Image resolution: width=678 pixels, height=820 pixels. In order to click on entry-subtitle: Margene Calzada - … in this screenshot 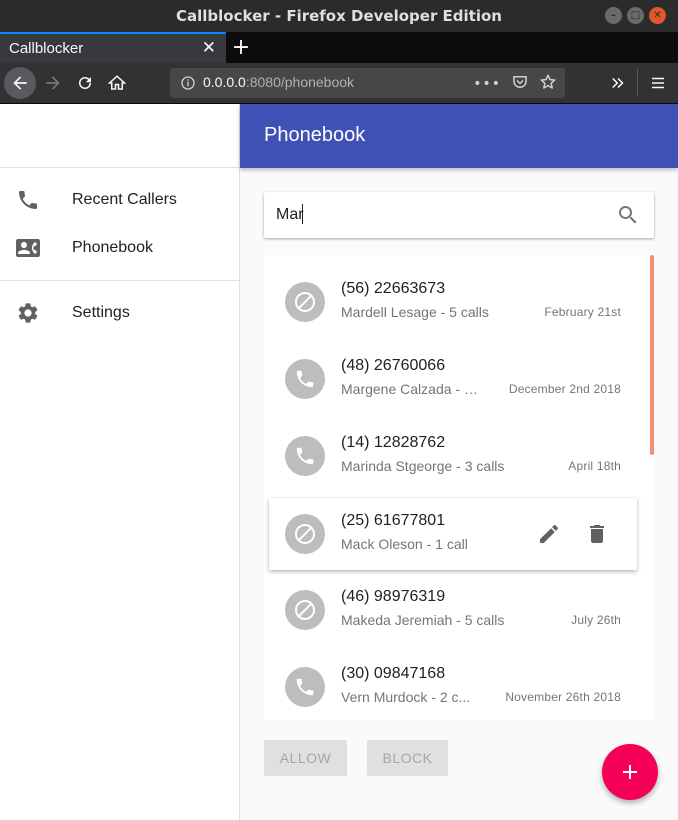, I will do `click(409, 389)`.